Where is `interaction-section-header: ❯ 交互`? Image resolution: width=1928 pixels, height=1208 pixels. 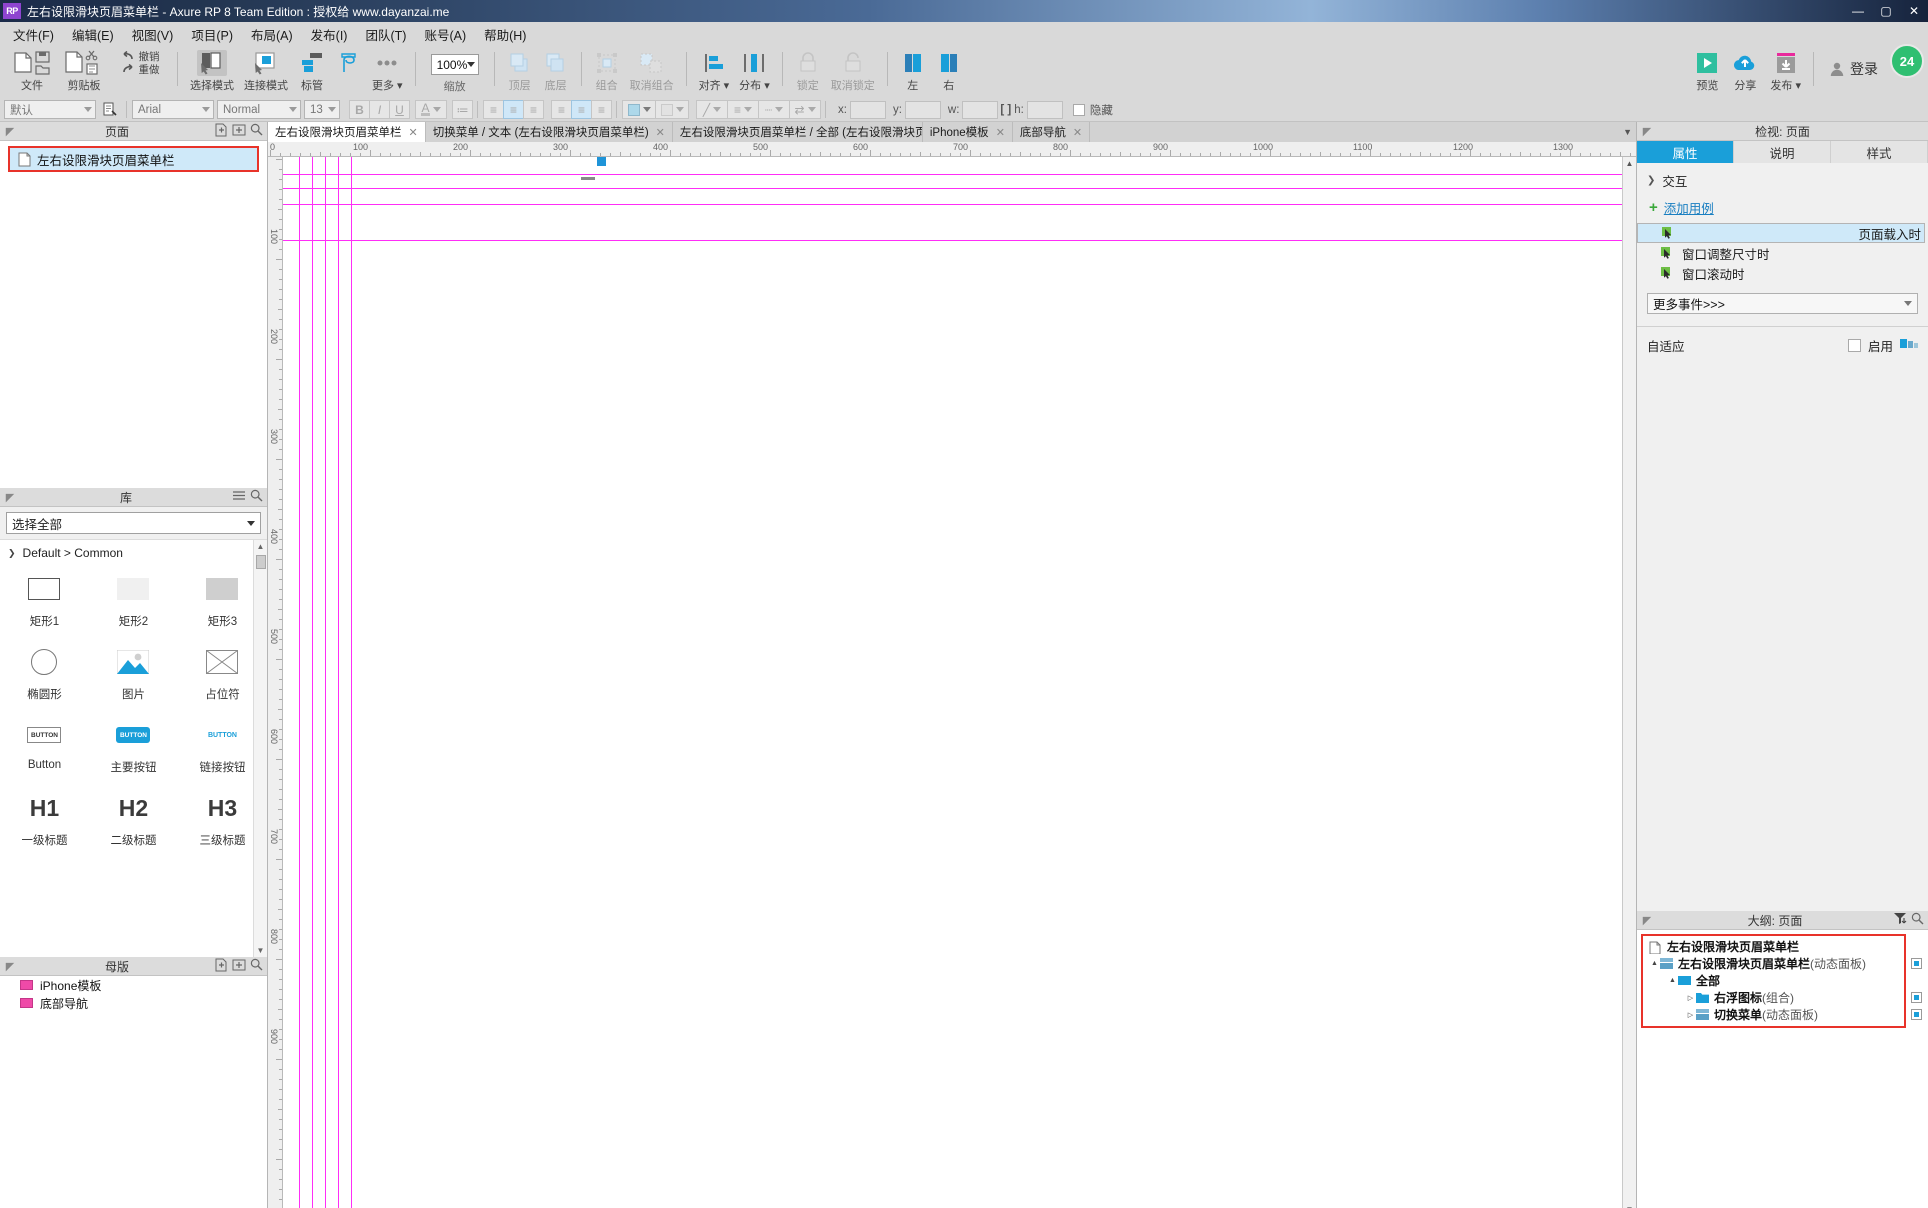
interaction-section-header: ❯ 交互 is located at coordinates (1782, 179).